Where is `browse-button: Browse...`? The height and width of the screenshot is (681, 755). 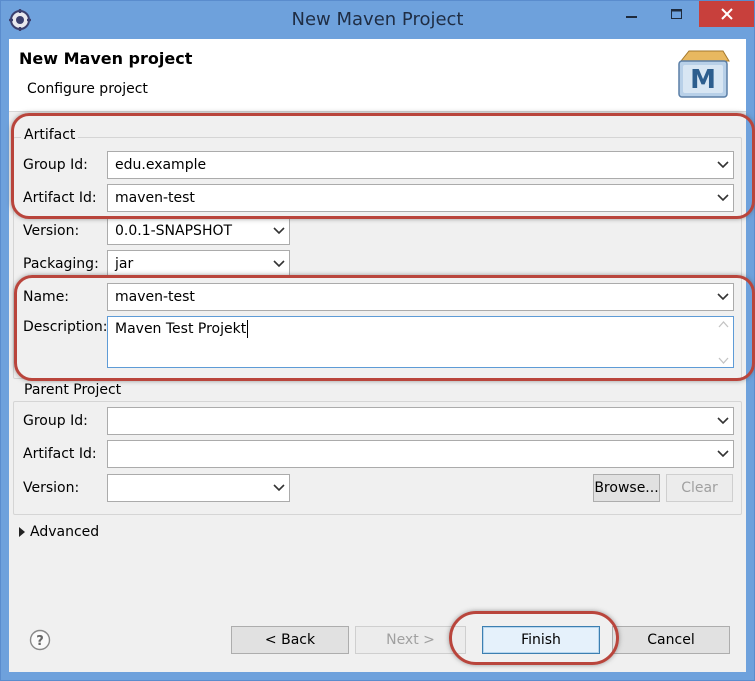
browse-button: Browse... is located at coordinates (626, 488).